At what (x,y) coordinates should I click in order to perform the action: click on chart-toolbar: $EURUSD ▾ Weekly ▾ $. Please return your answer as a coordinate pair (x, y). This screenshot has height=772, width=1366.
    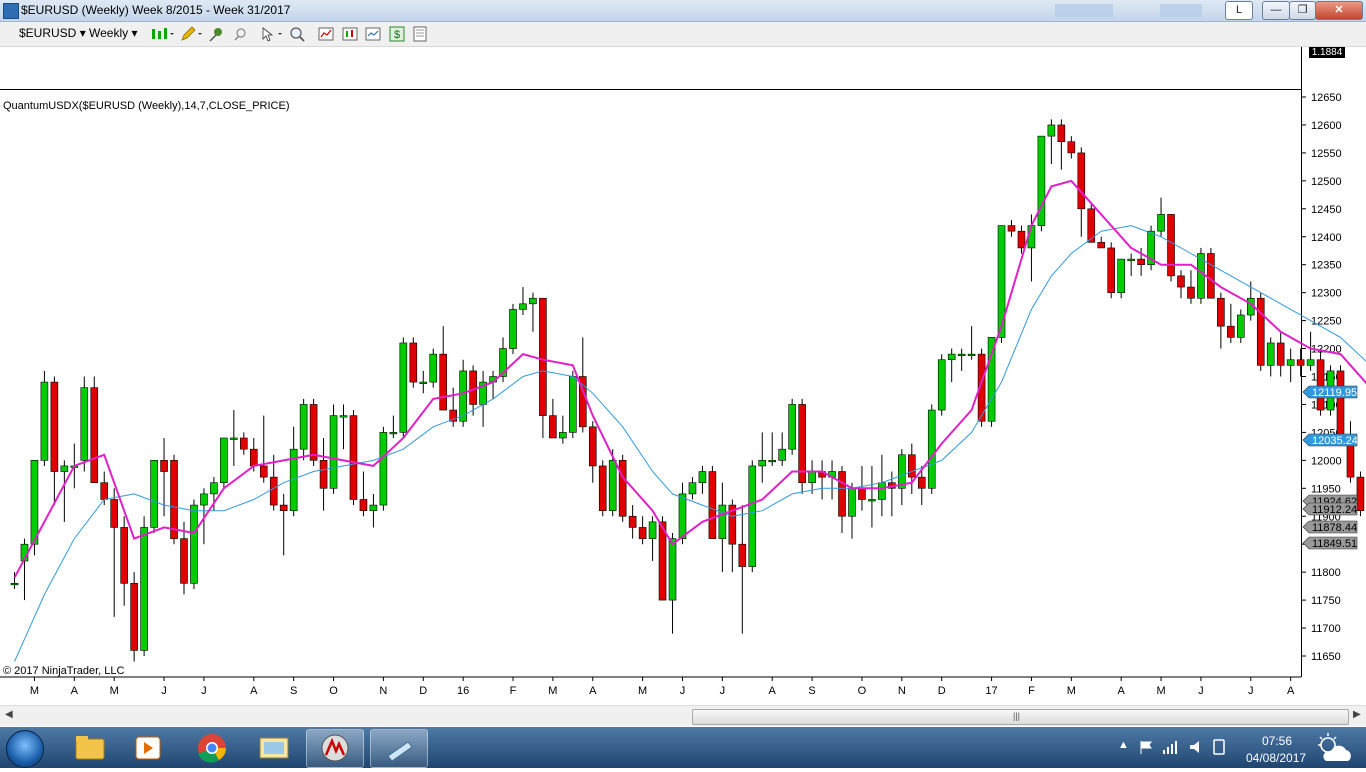
    Looking at the image, I should click on (683, 34).